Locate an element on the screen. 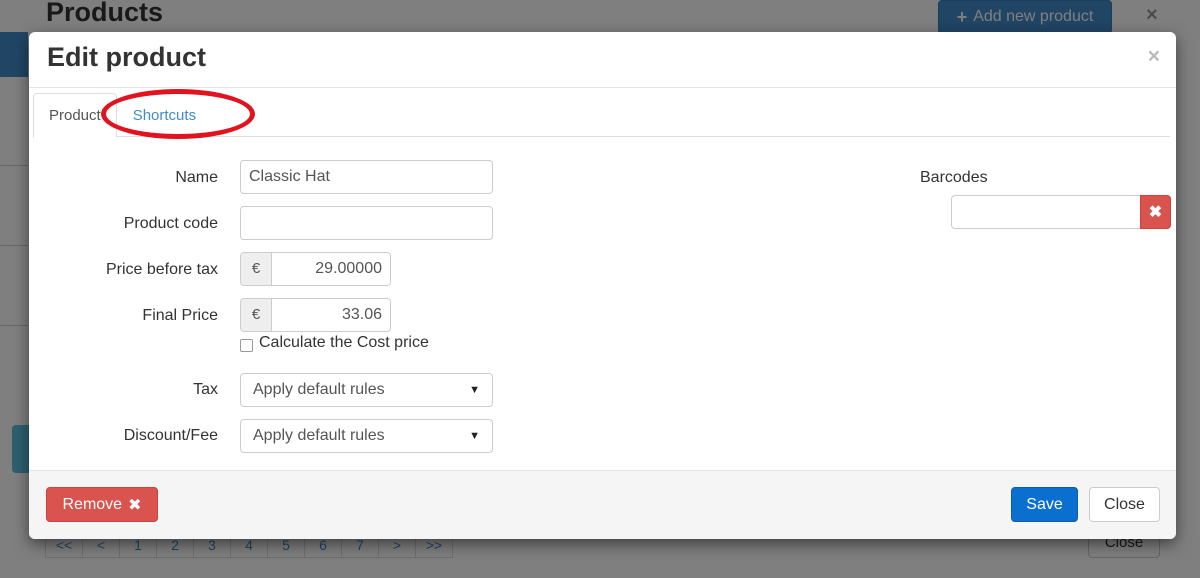 The height and width of the screenshot is (578, 1200). price-before-tax-input is located at coordinates (331, 269).